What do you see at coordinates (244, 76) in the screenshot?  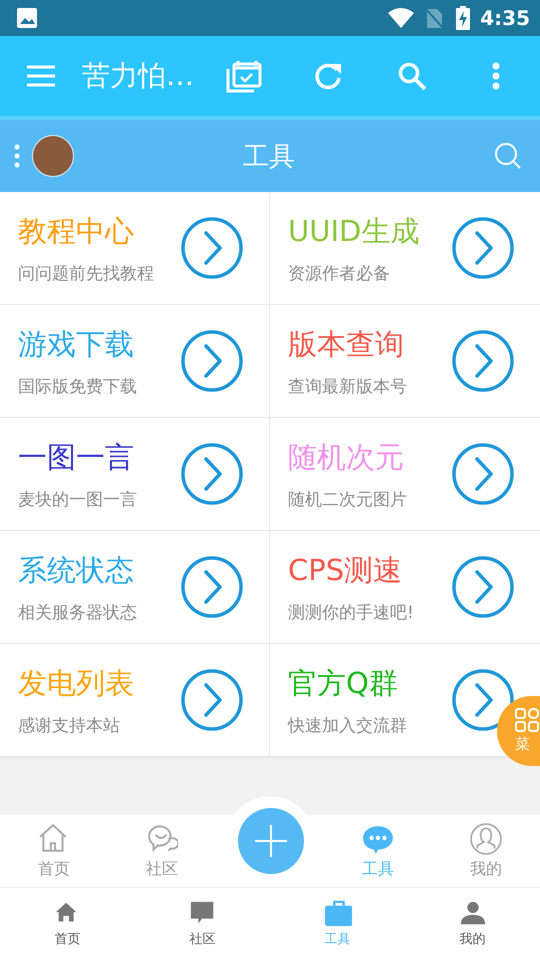 I see `calendar-check-icon` at bounding box center [244, 76].